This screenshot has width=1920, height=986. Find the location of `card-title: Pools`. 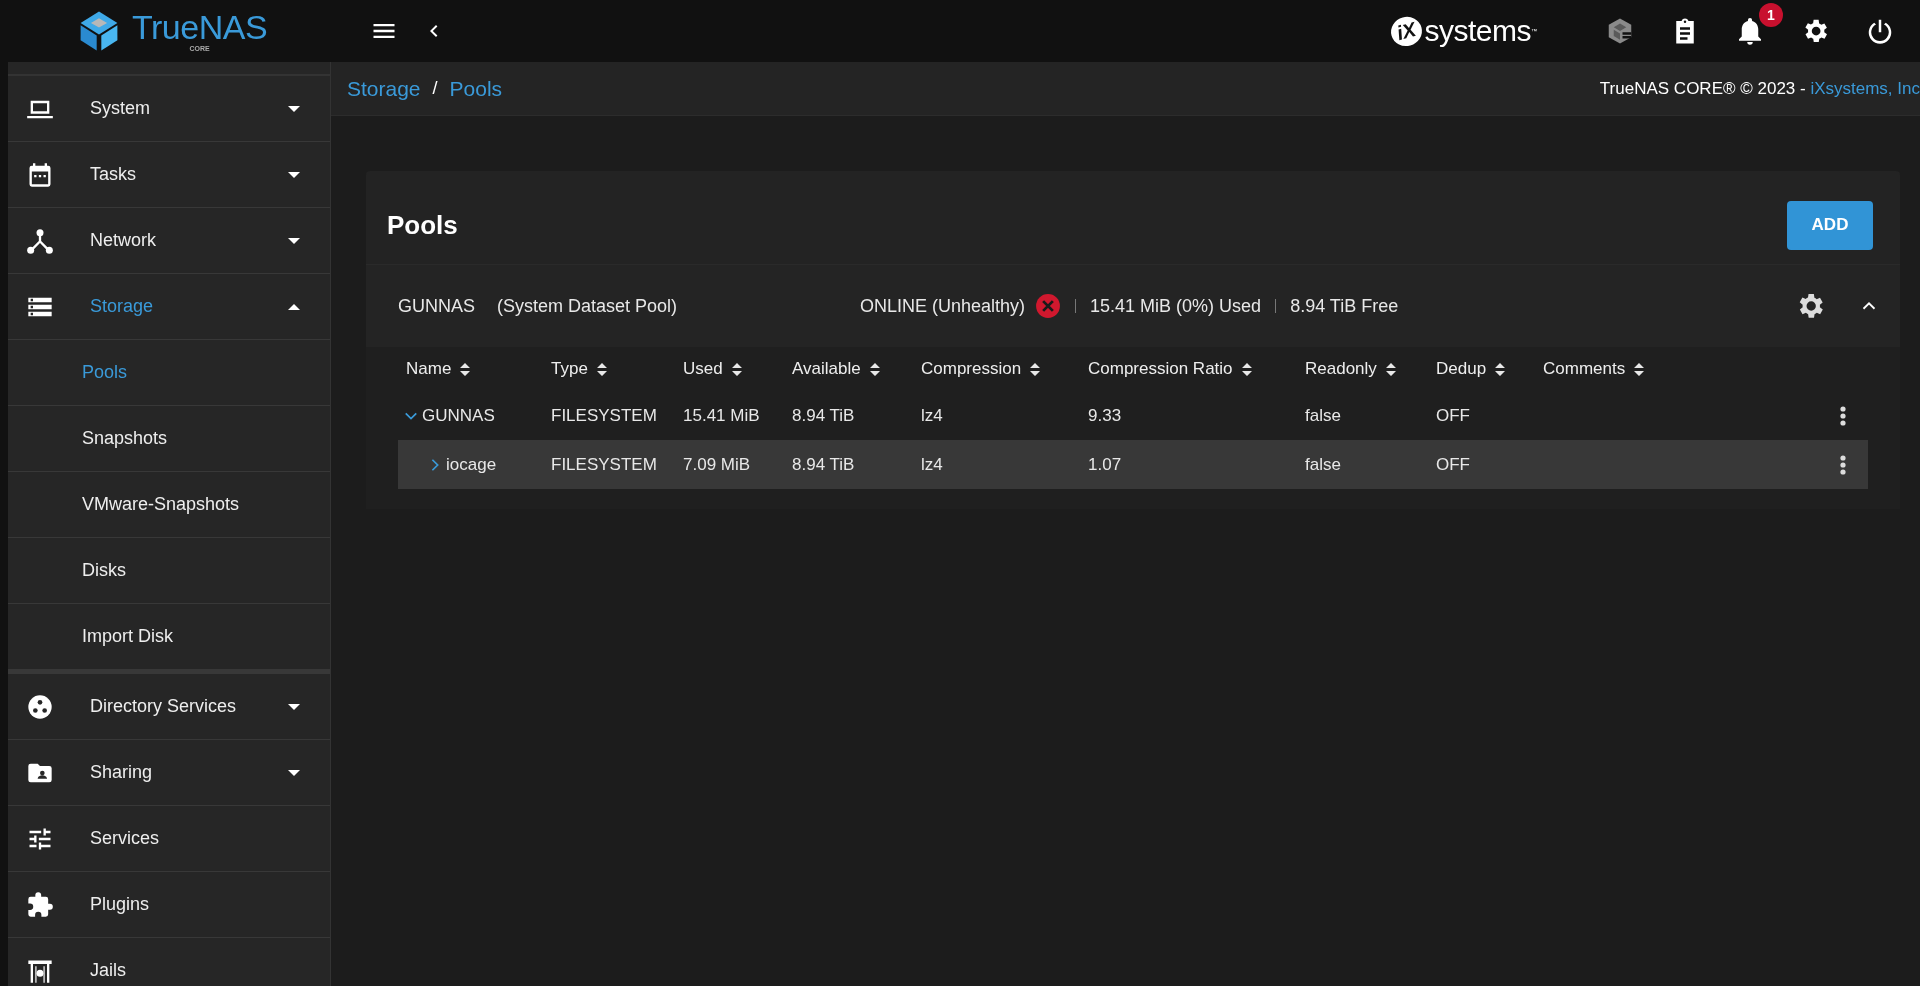

card-title: Pools is located at coordinates (422, 225).